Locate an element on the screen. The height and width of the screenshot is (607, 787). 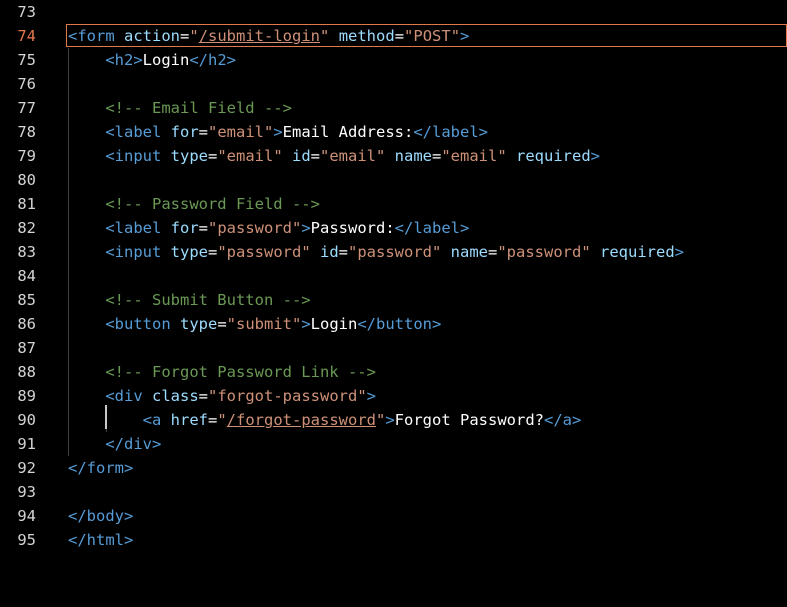
line-number: 73 is located at coordinates (26, 12).